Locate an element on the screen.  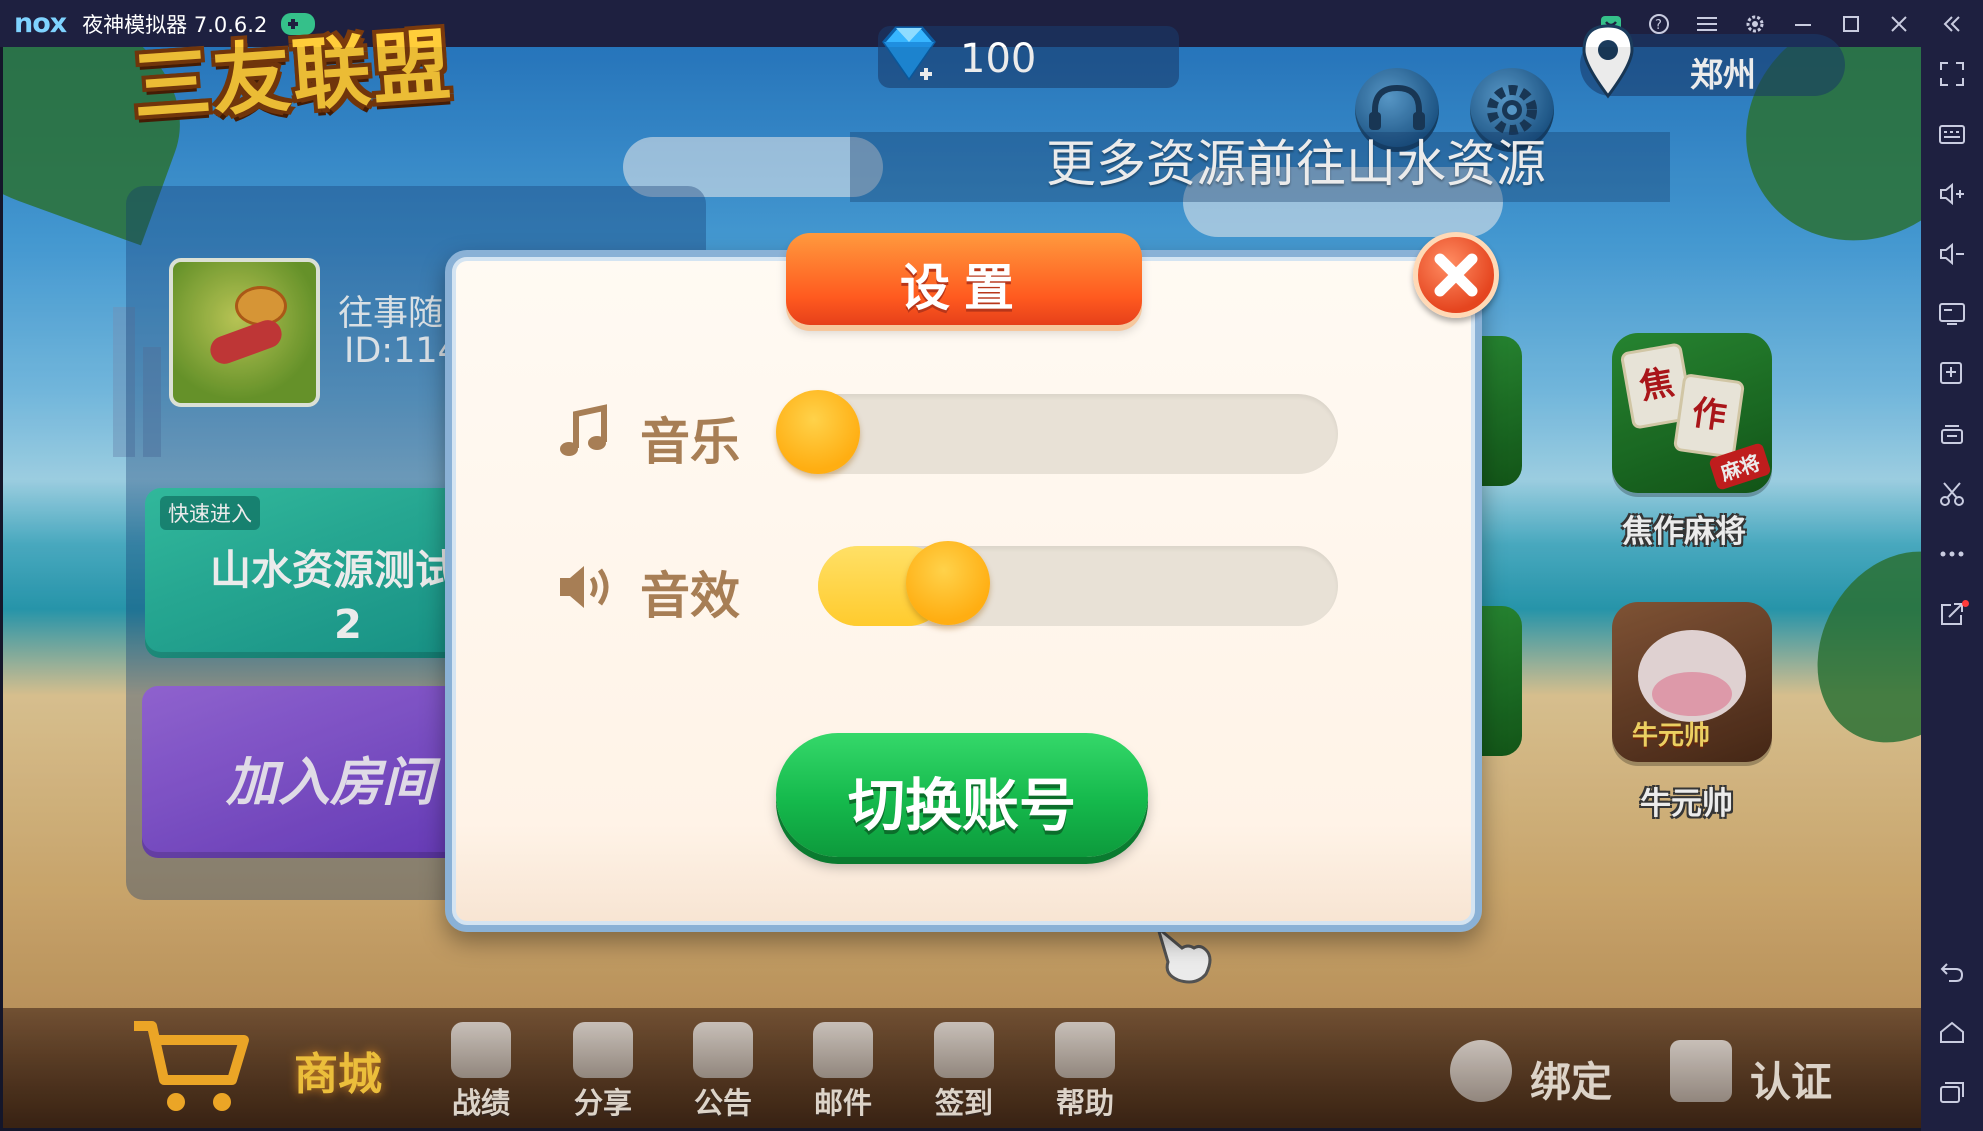
nox-logo: nox is located at coordinates (40, 23).